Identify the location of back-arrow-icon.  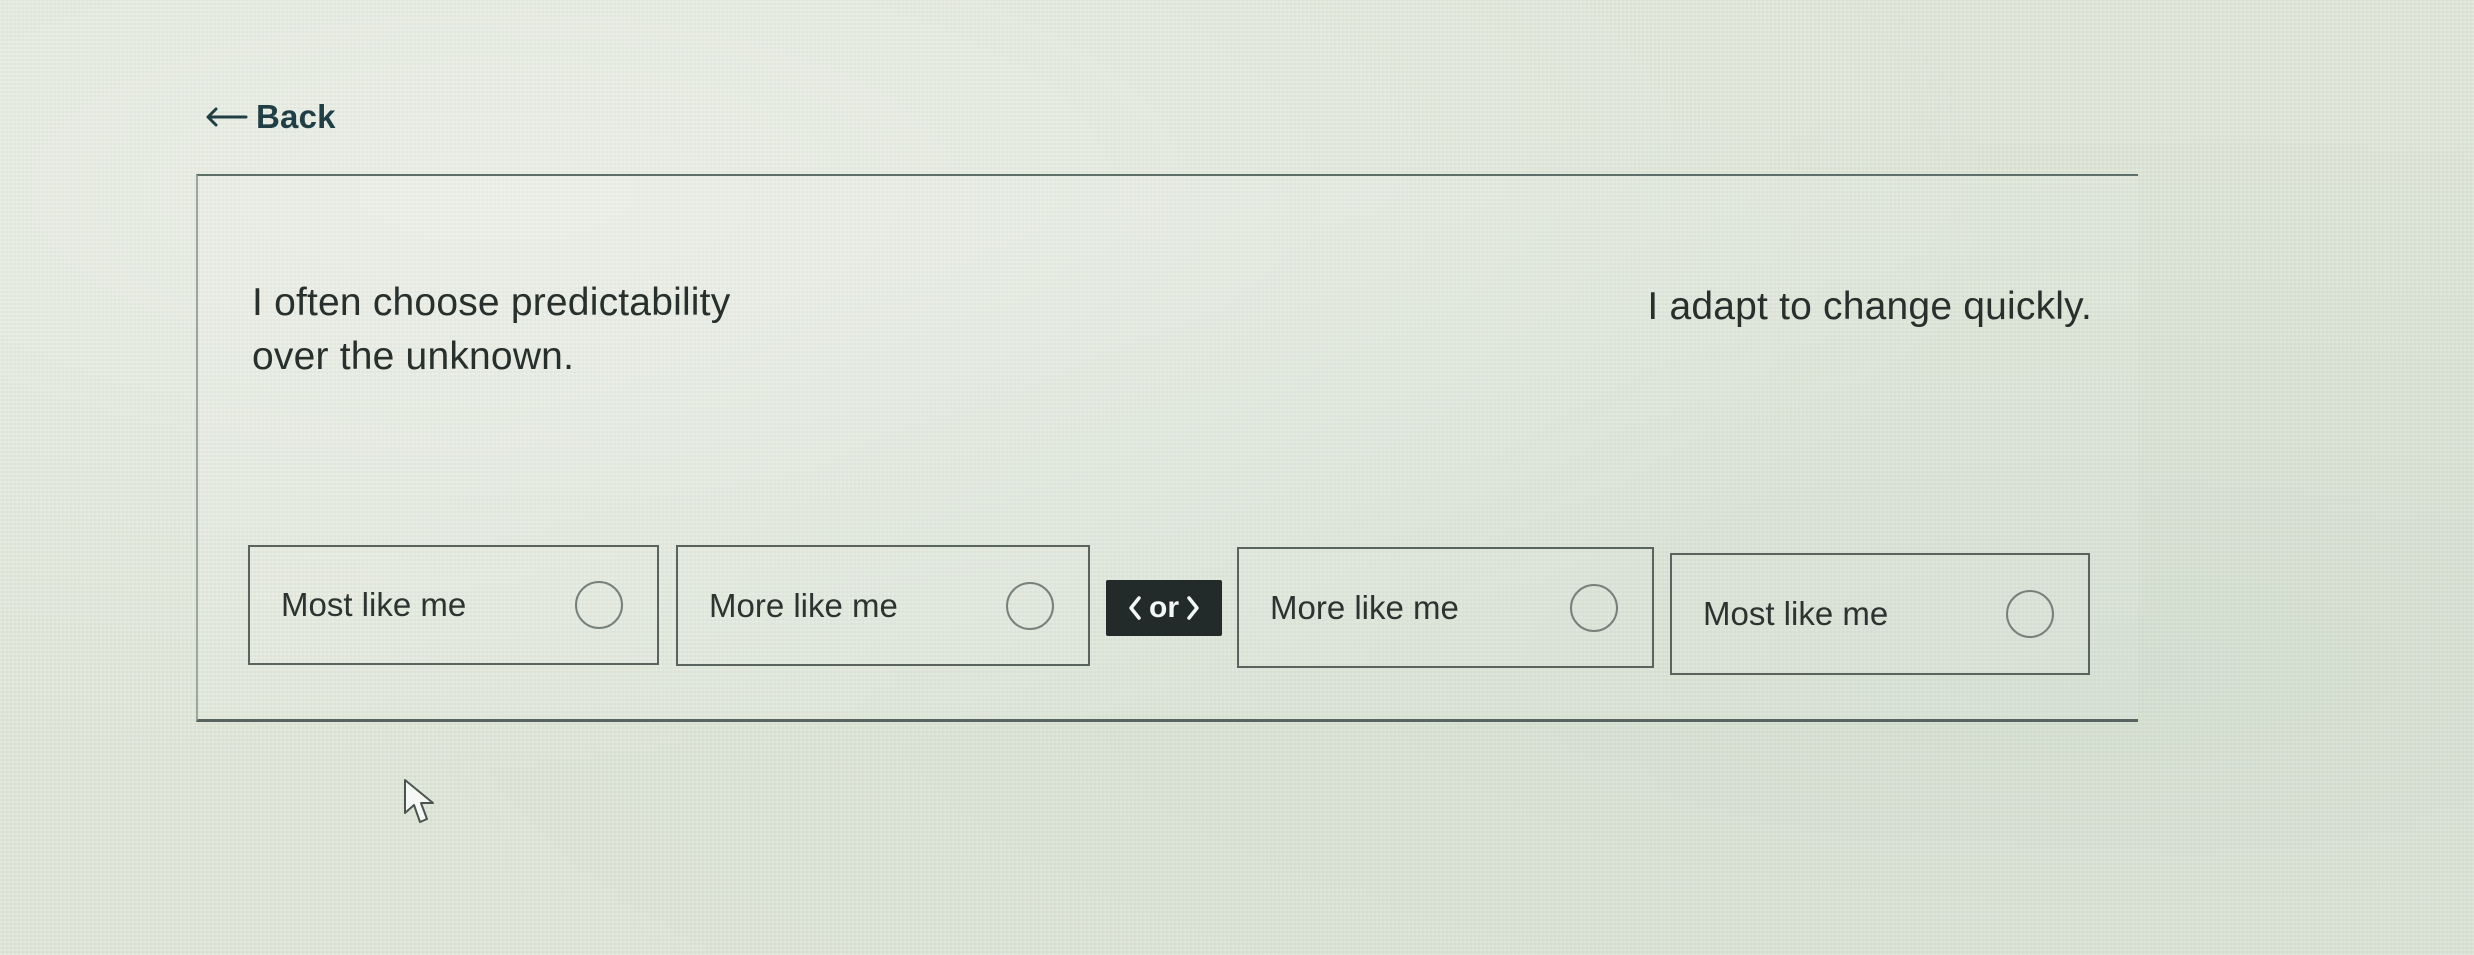
(227, 117).